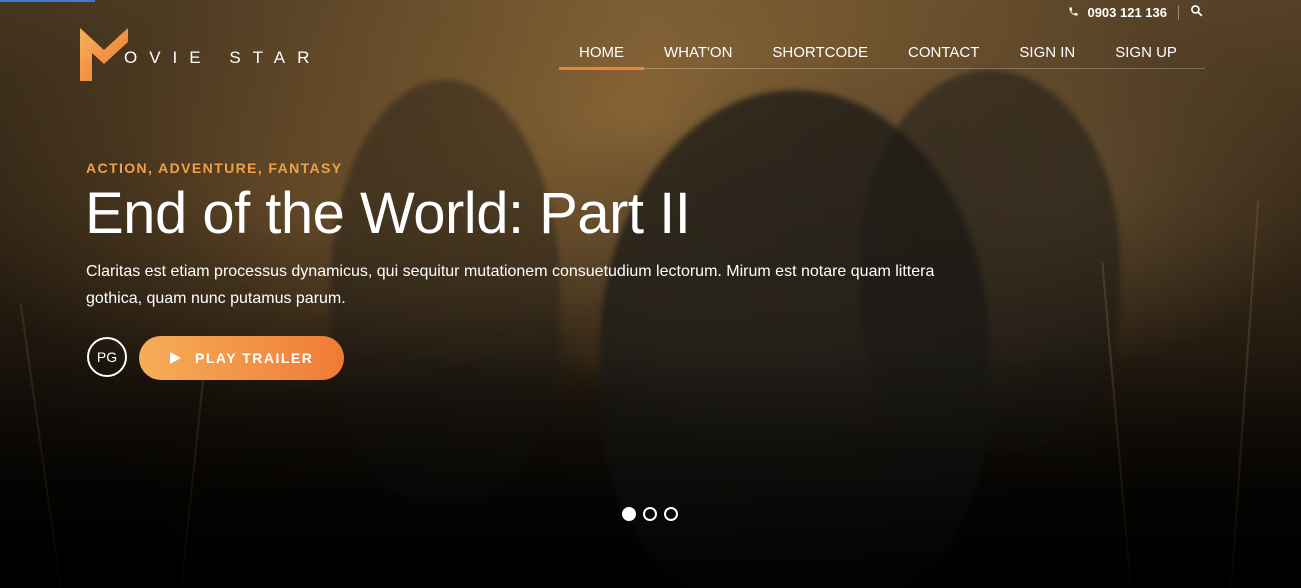 This screenshot has height=588, width=1301. Describe the element at coordinates (601, 53) in the screenshot. I see `nav-item-home: HOME` at that location.